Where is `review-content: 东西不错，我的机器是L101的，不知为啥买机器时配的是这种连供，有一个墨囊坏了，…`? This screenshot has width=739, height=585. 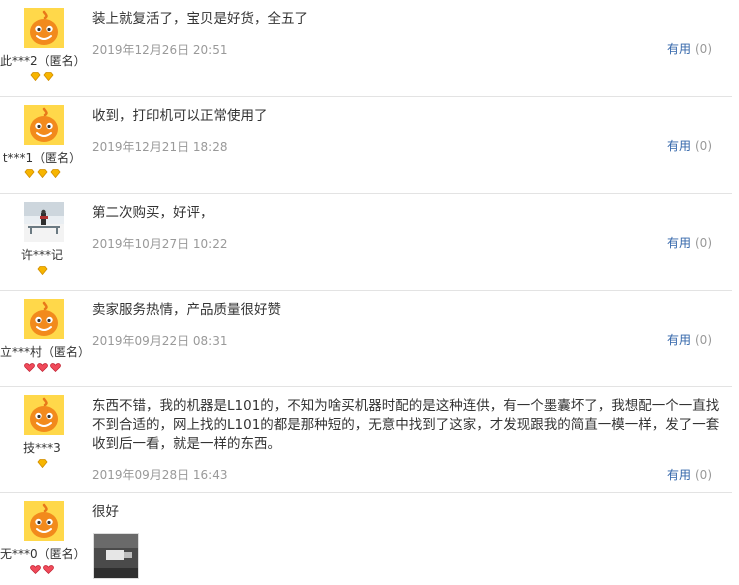
review-content: 东西不错，我的机器是L101的，不知为啥买机器时配的是这种连供，有一个墨囊坏了，… is located at coordinates (406, 425).